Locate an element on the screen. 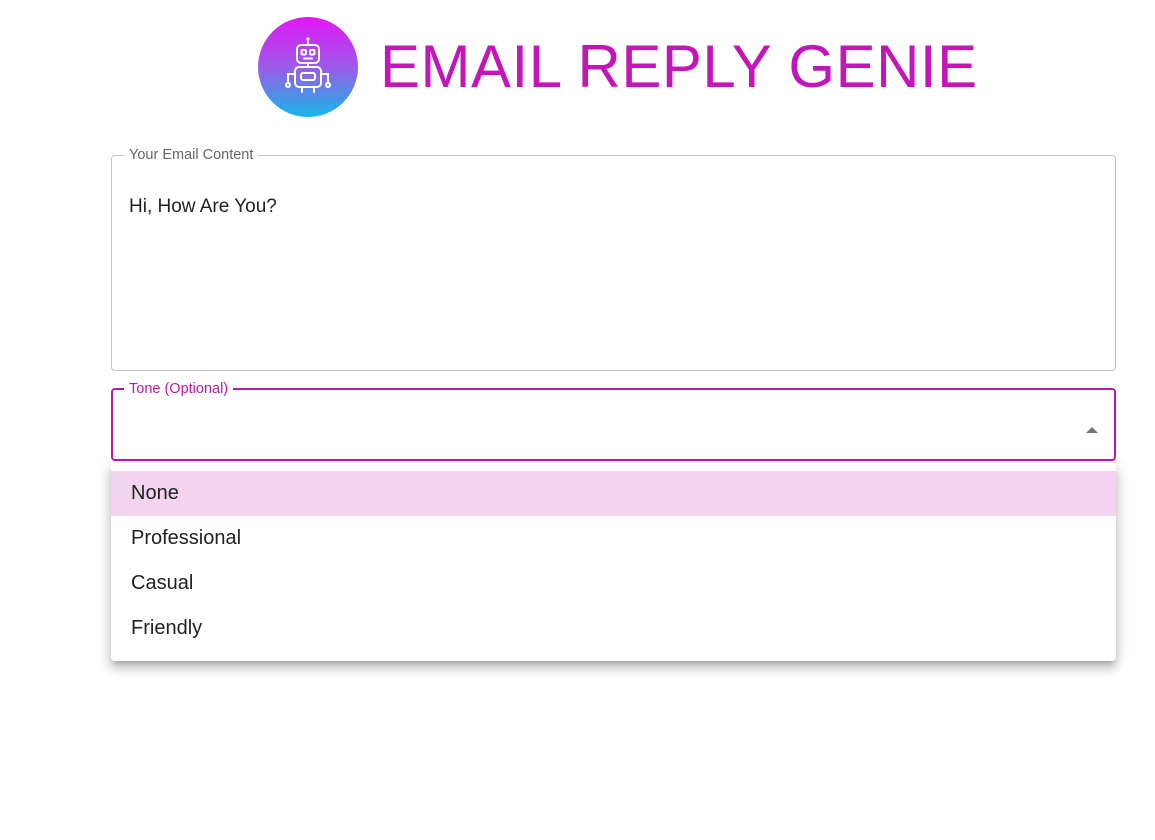 The image size is (1155, 840). tone-option-none: None is located at coordinates (613, 493).